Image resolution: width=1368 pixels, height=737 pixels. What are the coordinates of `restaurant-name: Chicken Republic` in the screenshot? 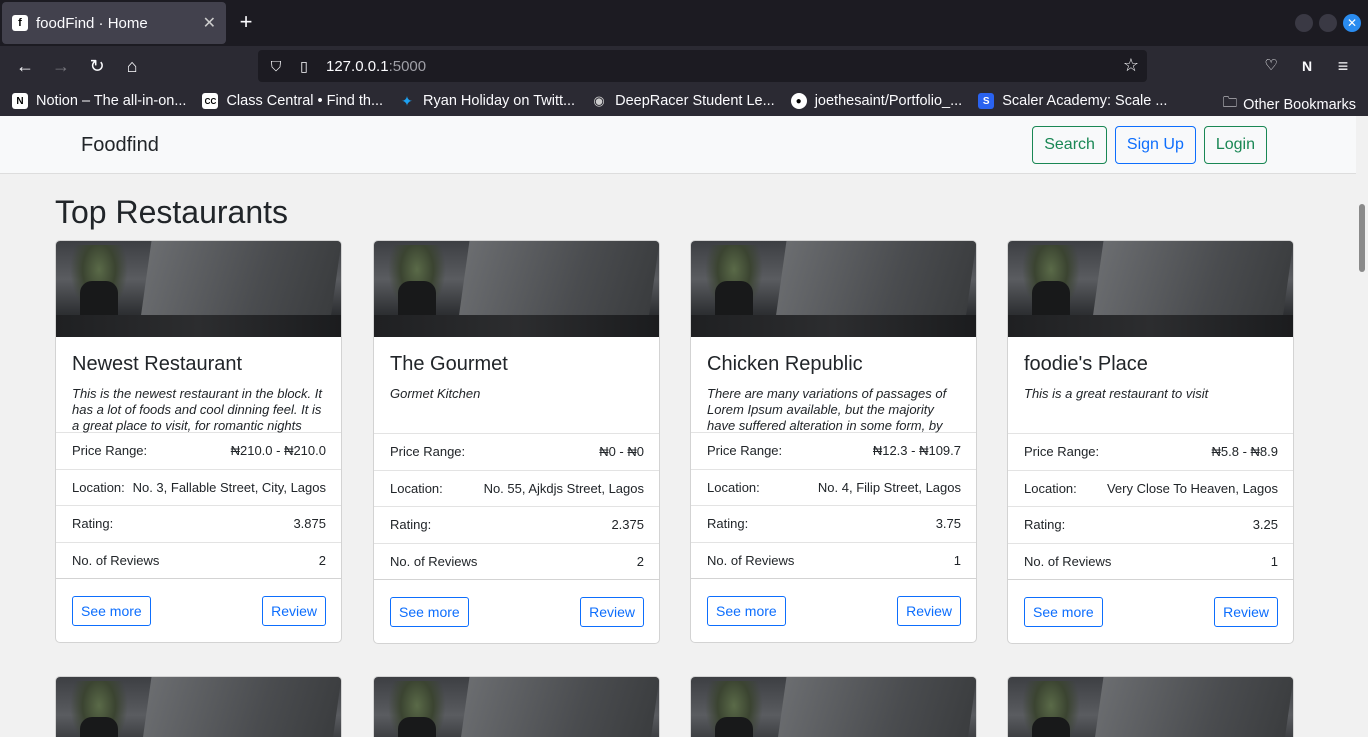 It's located at (785, 364).